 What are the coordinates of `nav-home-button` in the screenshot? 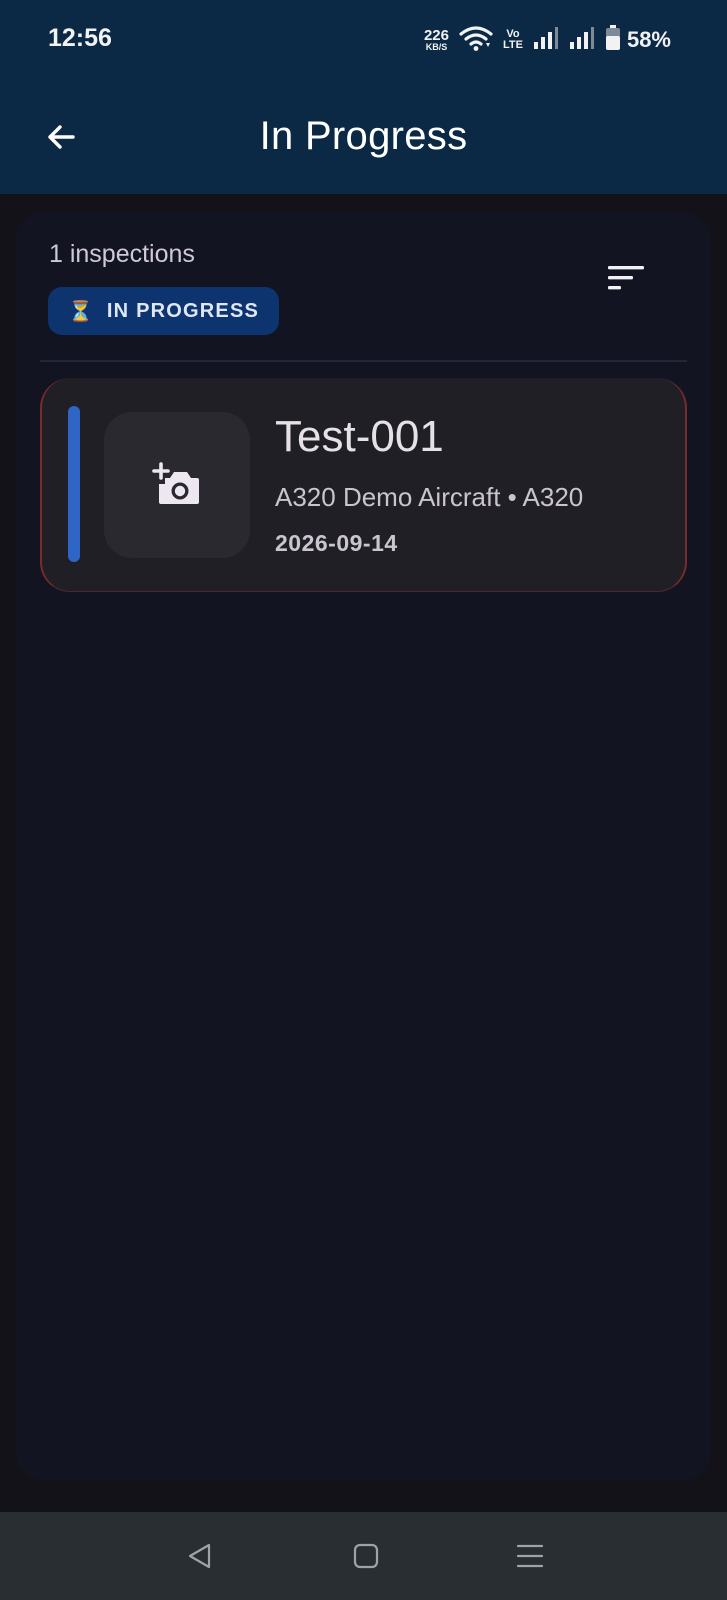 It's located at (366, 1556).